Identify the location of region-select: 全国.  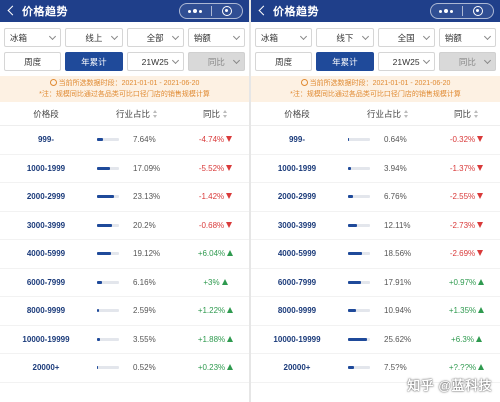
(406, 37).